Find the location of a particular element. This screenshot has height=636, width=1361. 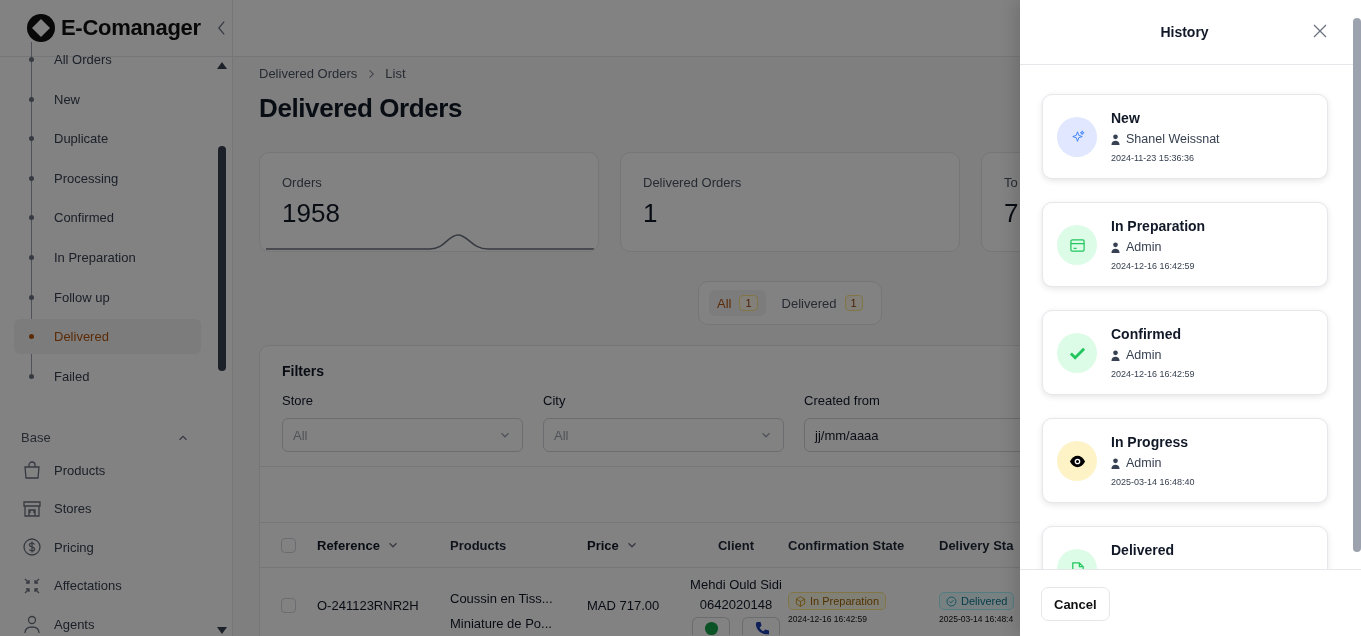

chevron-left-icon is located at coordinates (221, 28).